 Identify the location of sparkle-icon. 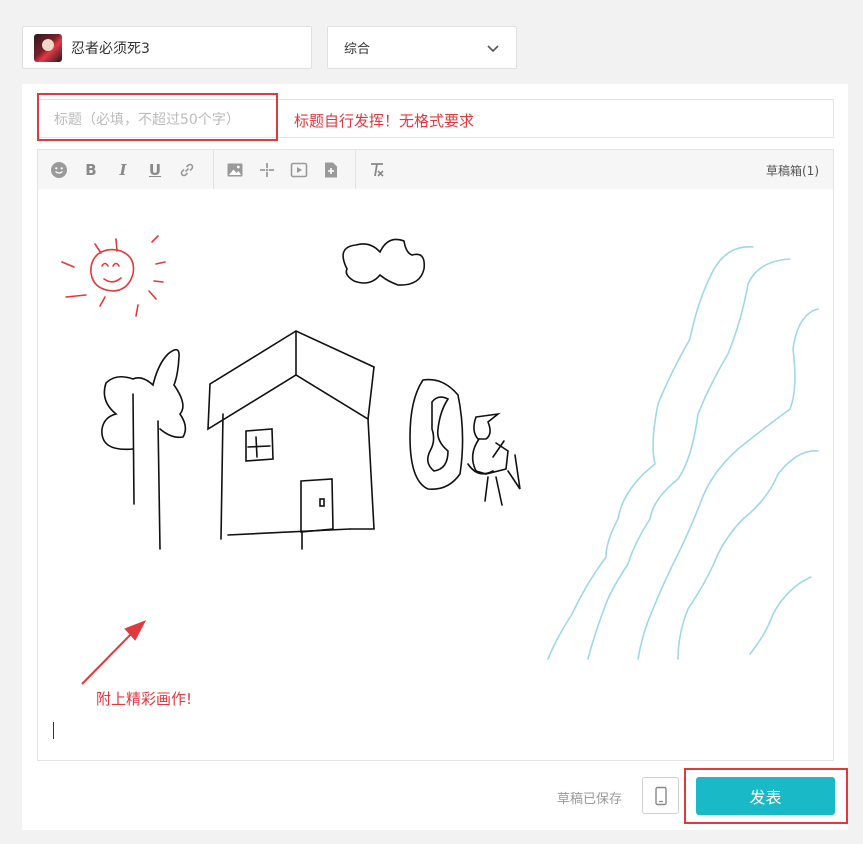
(267, 170).